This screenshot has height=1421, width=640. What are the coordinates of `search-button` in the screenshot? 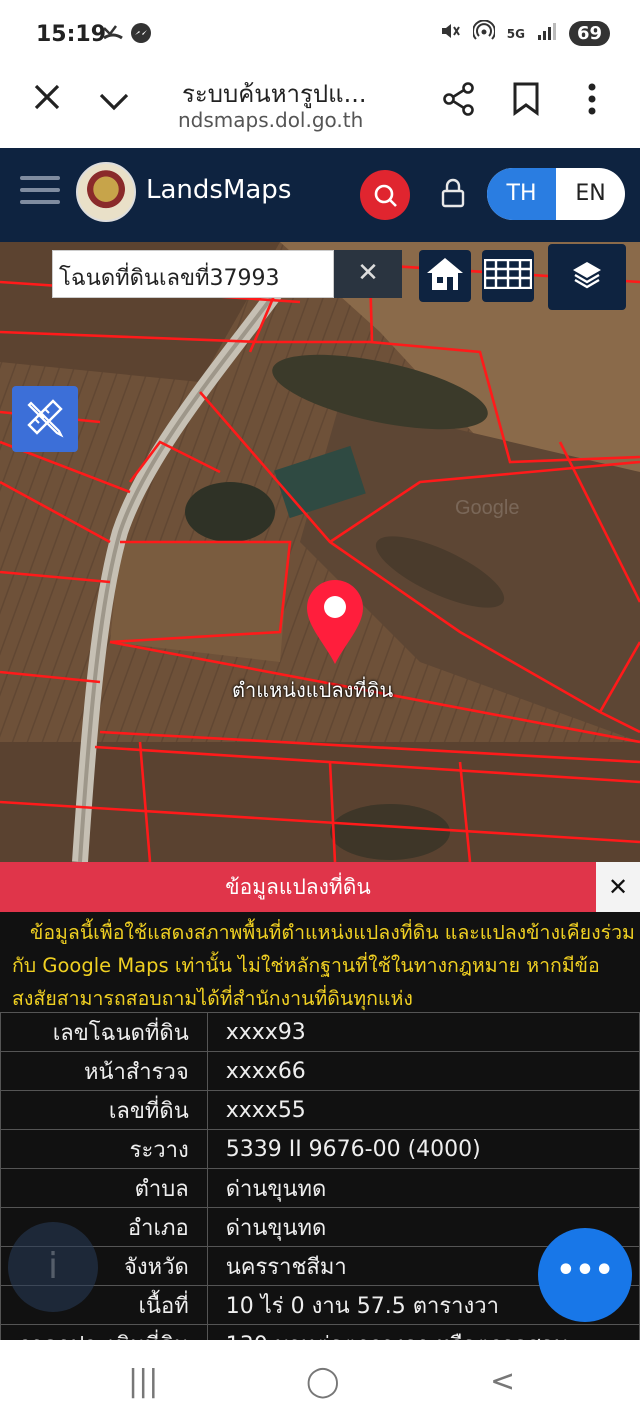 It's located at (385, 195).